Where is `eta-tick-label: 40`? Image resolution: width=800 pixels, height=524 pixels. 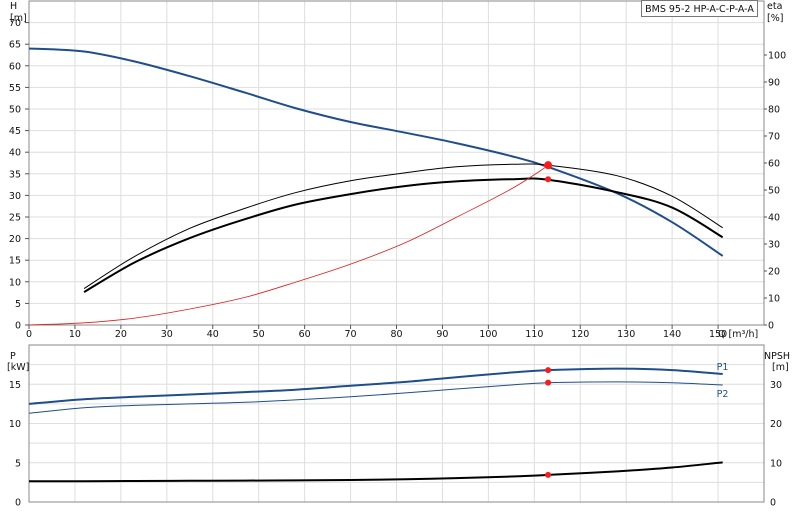
eta-tick-label: 40 is located at coordinates (774, 218).